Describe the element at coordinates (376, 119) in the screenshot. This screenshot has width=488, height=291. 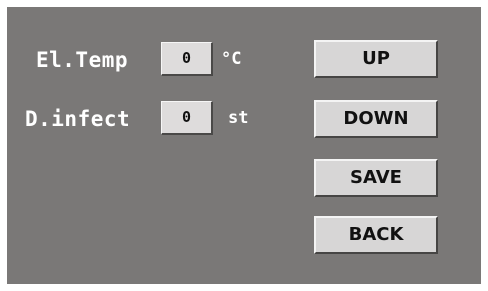
I see `down-button: DOWN` at that location.